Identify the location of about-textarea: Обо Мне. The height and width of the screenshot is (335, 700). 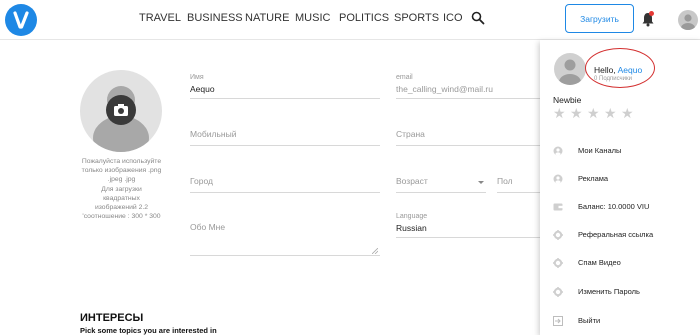
(285, 238).